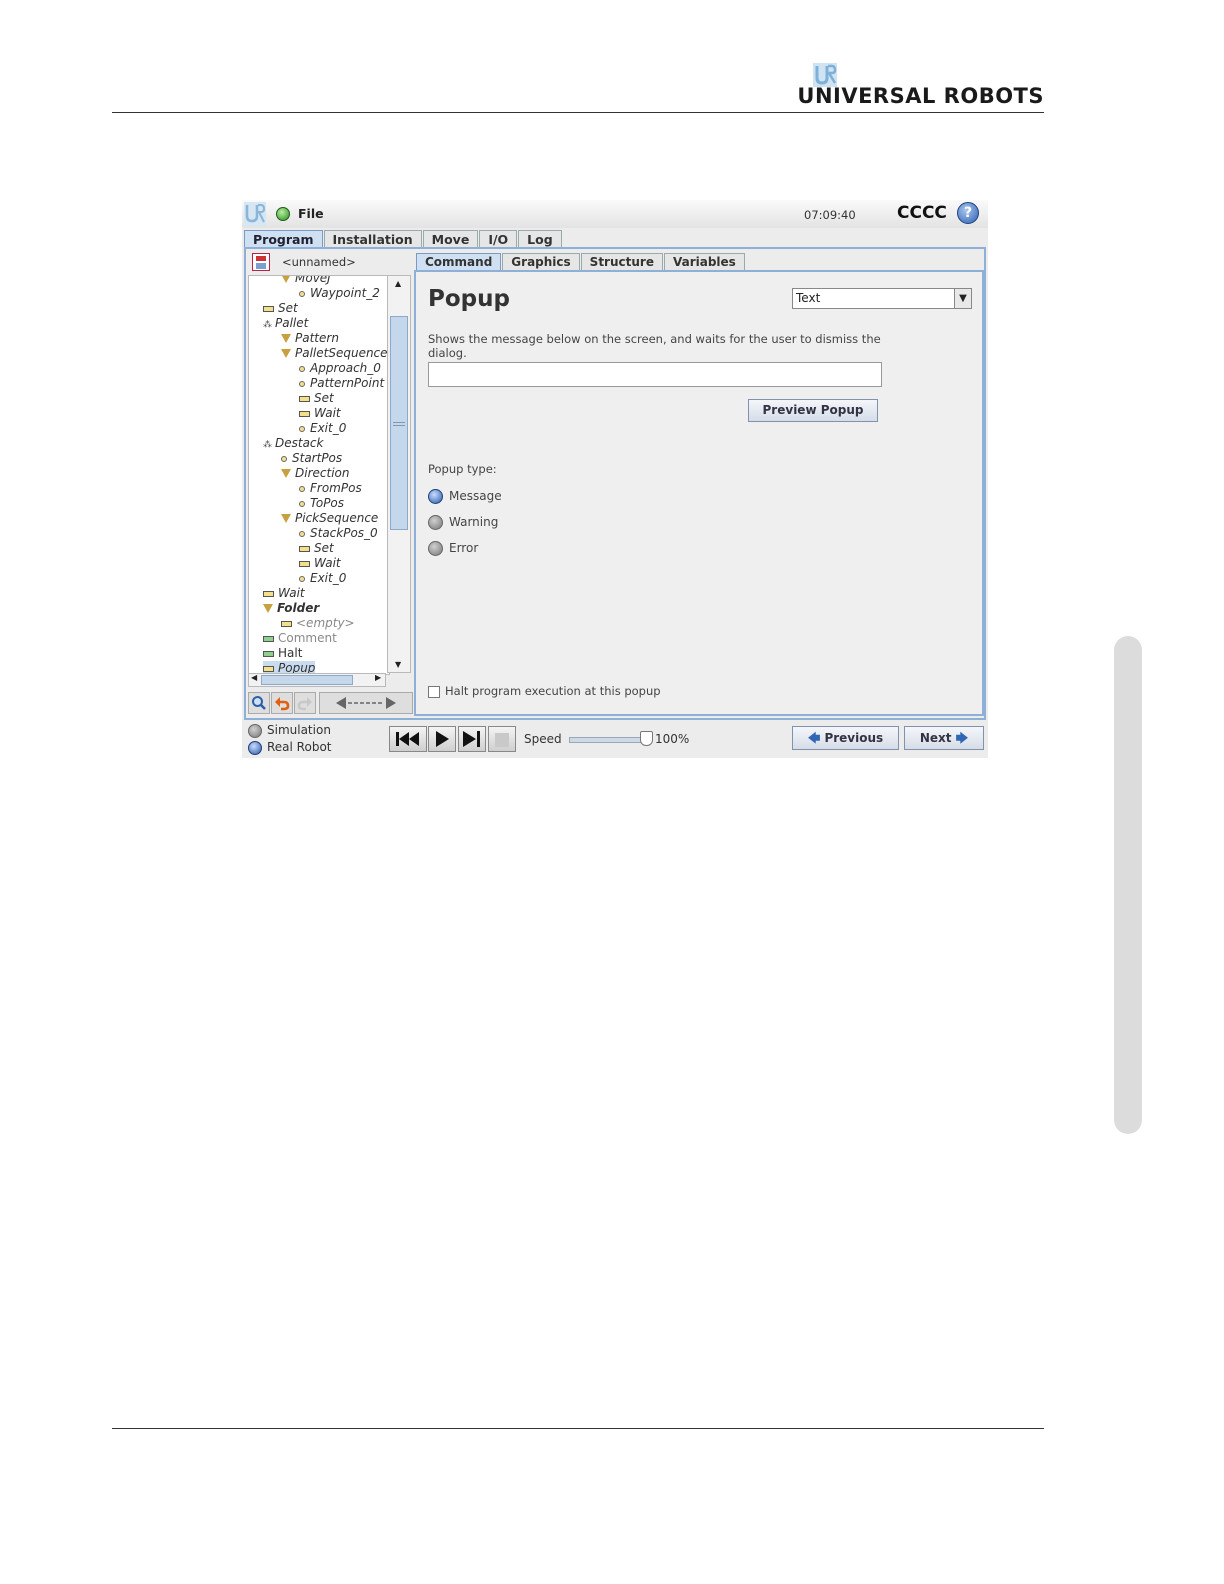 Image resolution: width=1224 pixels, height=1584 pixels. I want to click on h-scroll-thumb, so click(307, 680).